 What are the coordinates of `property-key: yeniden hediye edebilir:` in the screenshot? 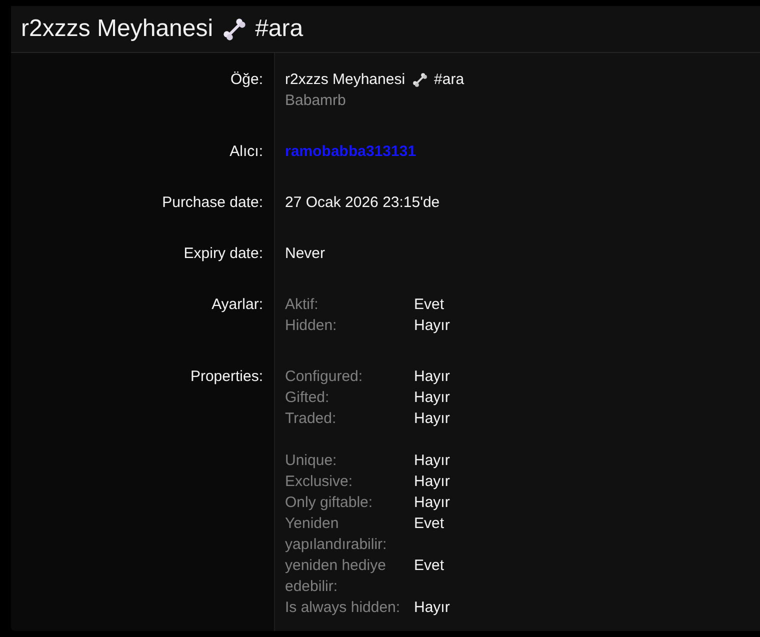 It's located at (349, 576).